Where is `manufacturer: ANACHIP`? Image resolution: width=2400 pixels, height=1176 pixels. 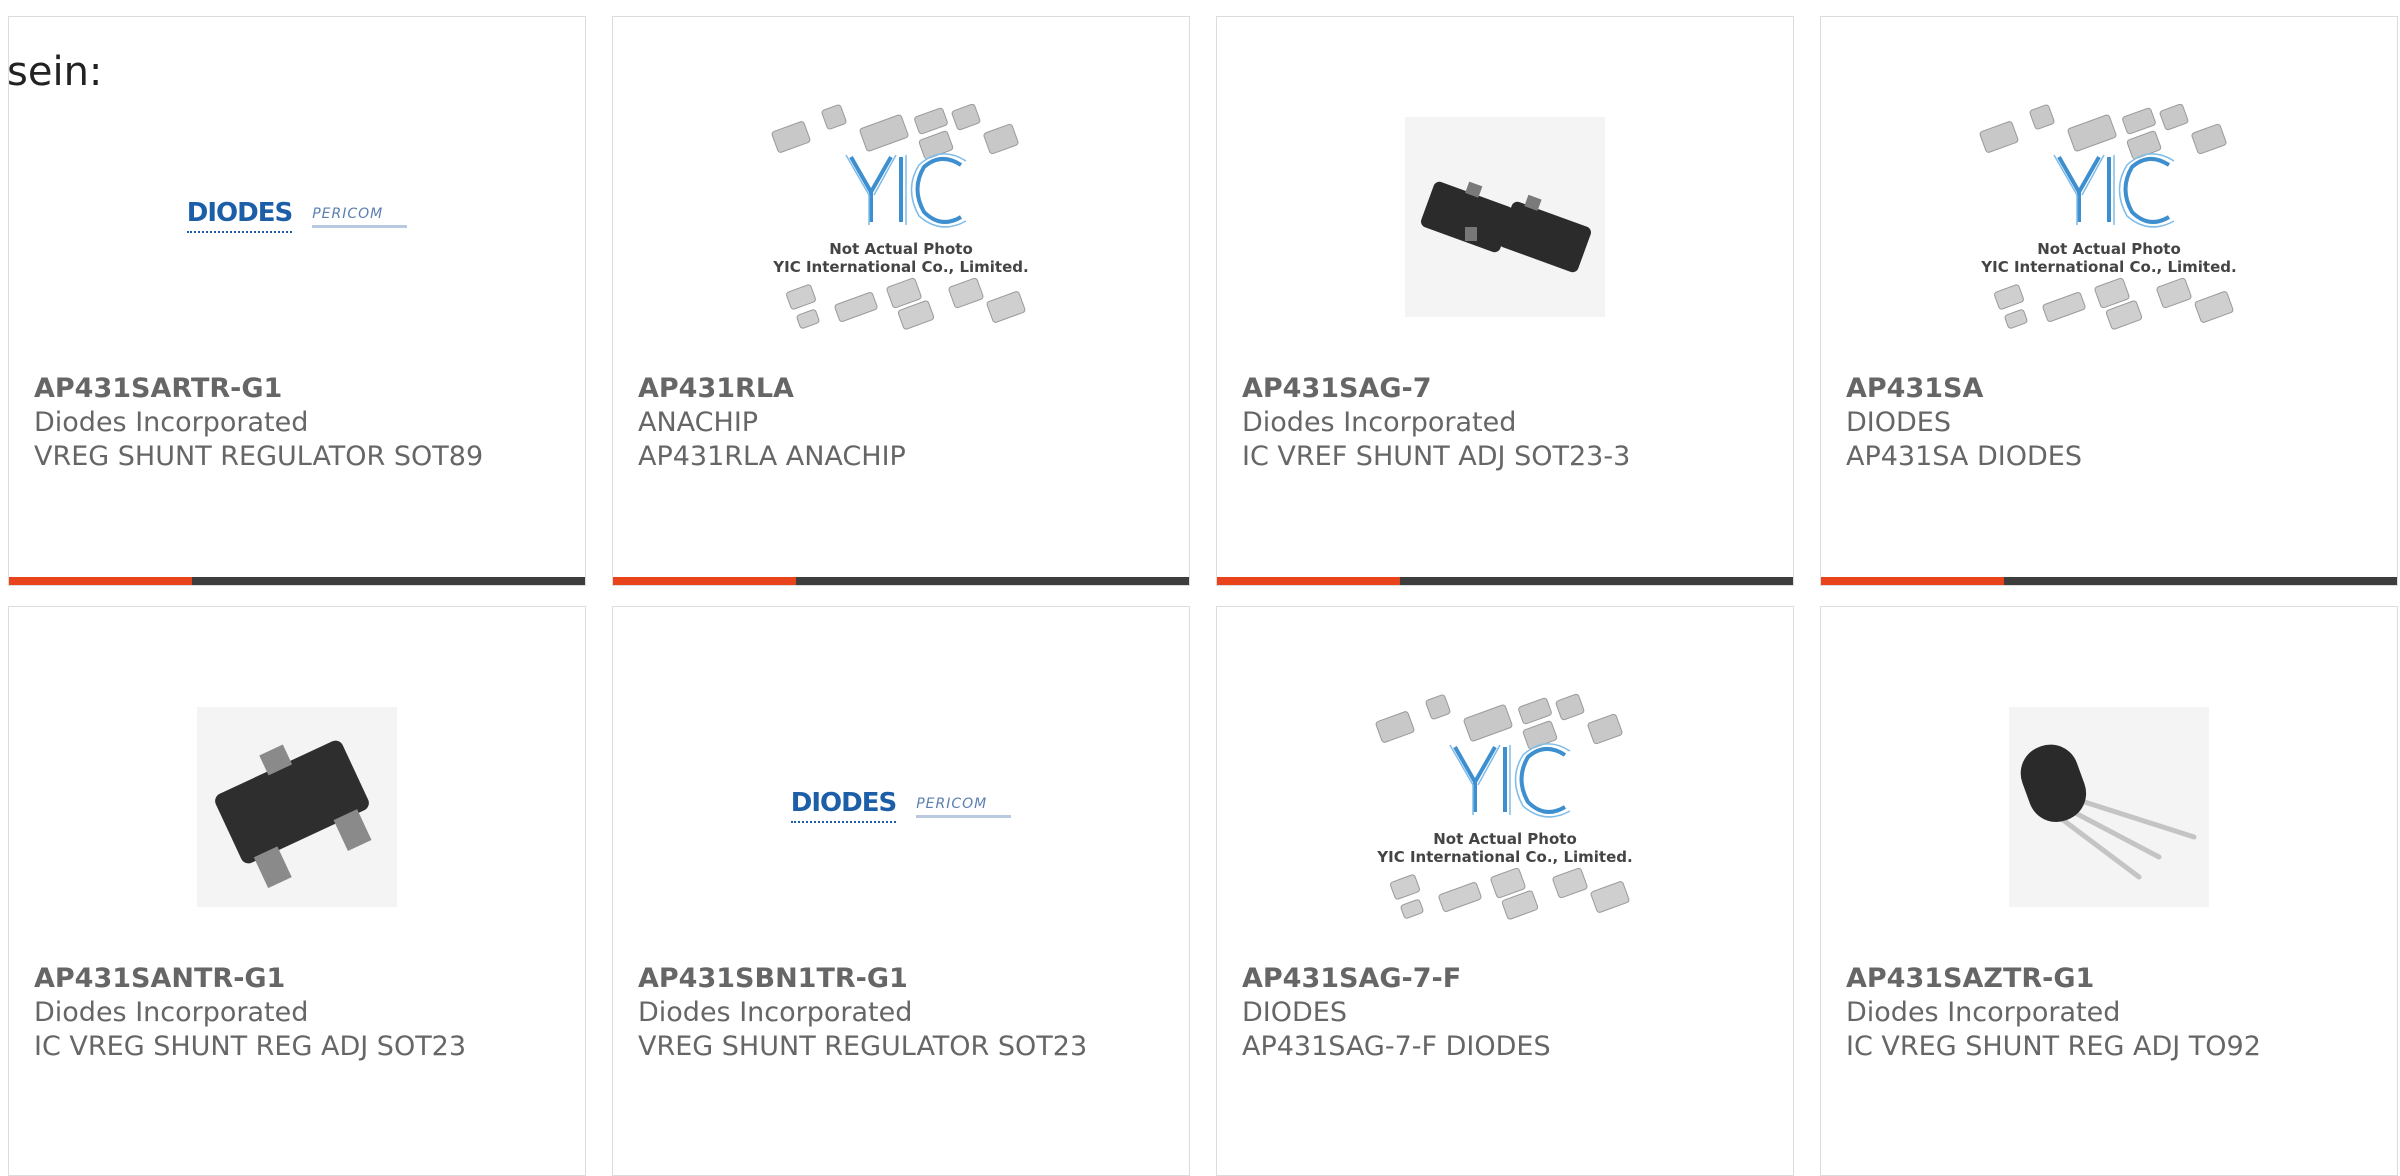 manufacturer: ANACHIP is located at coordinates (698, 422).